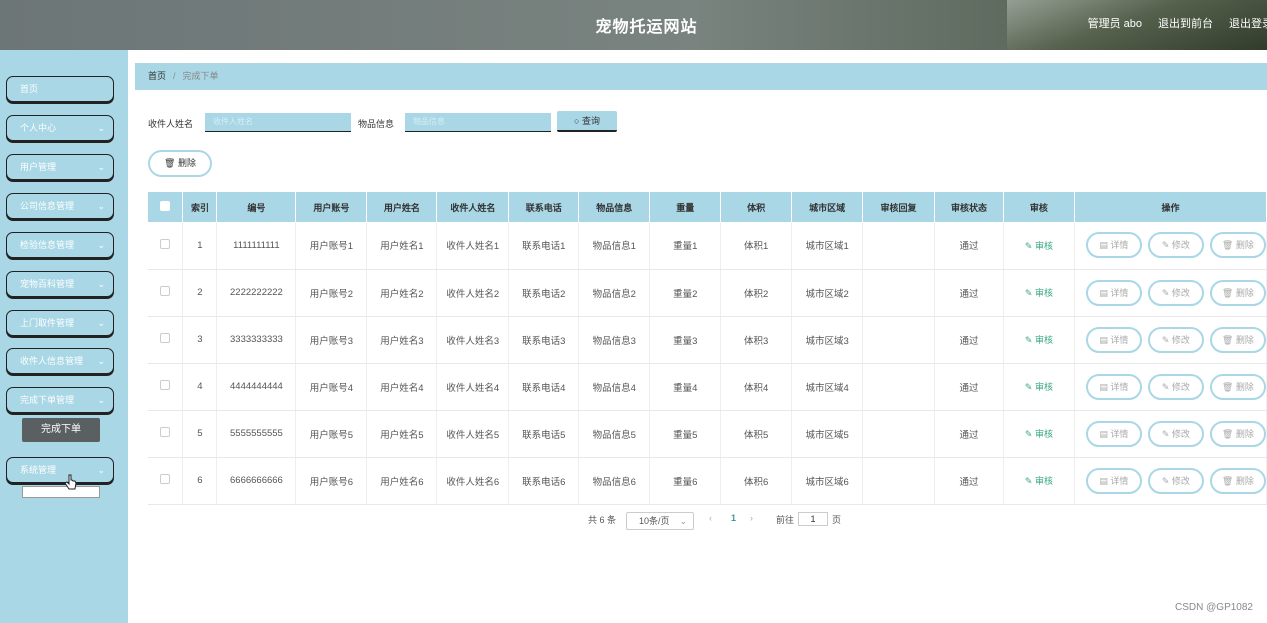  What do you see at coordinates (331, 340) in the screenshot?
I see `cell-account: 用户账号3` at bounding box center [331, 340].